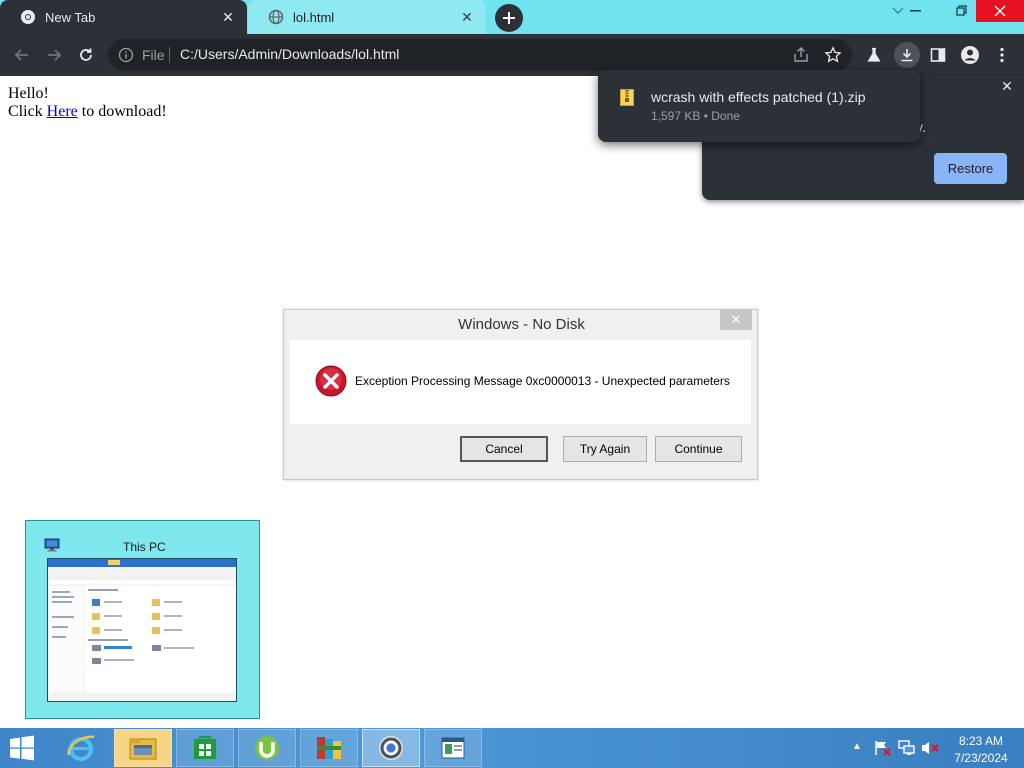  I want to click on cancel-button: Cancel, so click(504, 449).